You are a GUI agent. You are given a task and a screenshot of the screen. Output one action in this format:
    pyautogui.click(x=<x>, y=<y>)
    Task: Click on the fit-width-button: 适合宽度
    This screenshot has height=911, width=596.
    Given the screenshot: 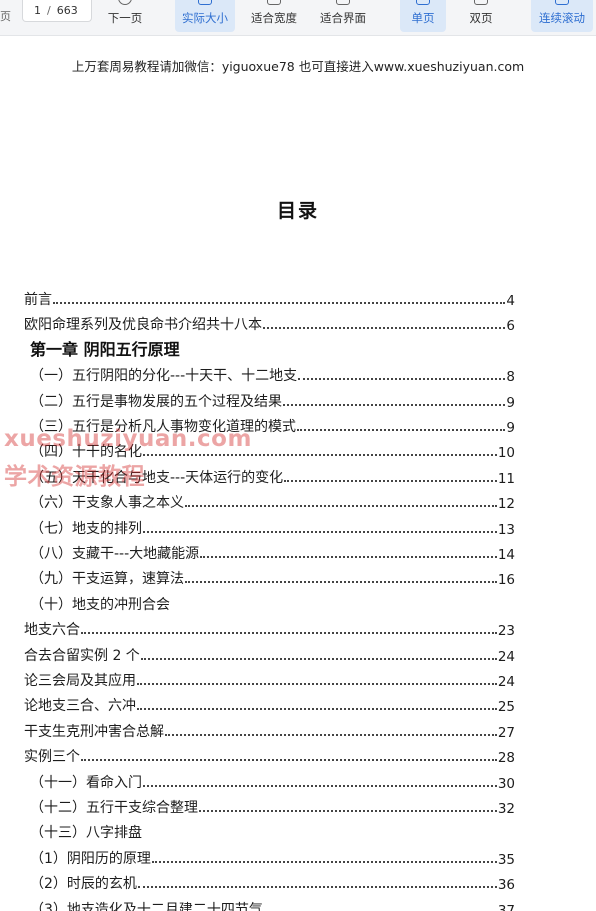 What is the action you would take?
    pyautogui.click(x=274, y=16)
    